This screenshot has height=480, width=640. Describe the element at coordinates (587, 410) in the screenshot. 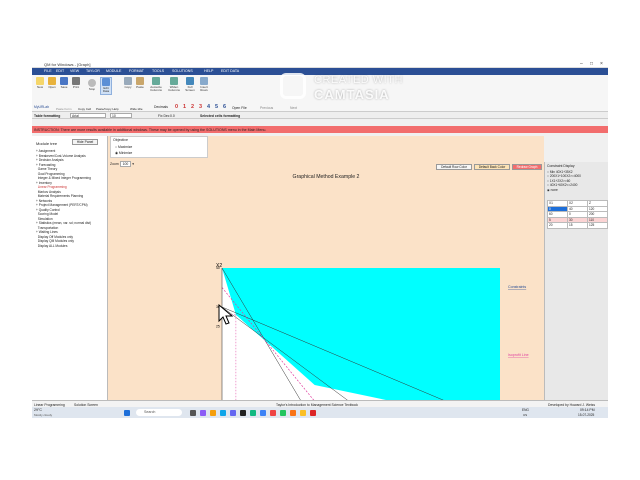

I see `clock-time: 09:14 PM` at that location.